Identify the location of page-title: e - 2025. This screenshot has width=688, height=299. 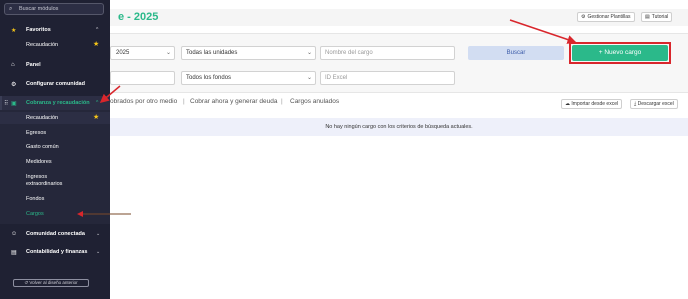
(138, 17).